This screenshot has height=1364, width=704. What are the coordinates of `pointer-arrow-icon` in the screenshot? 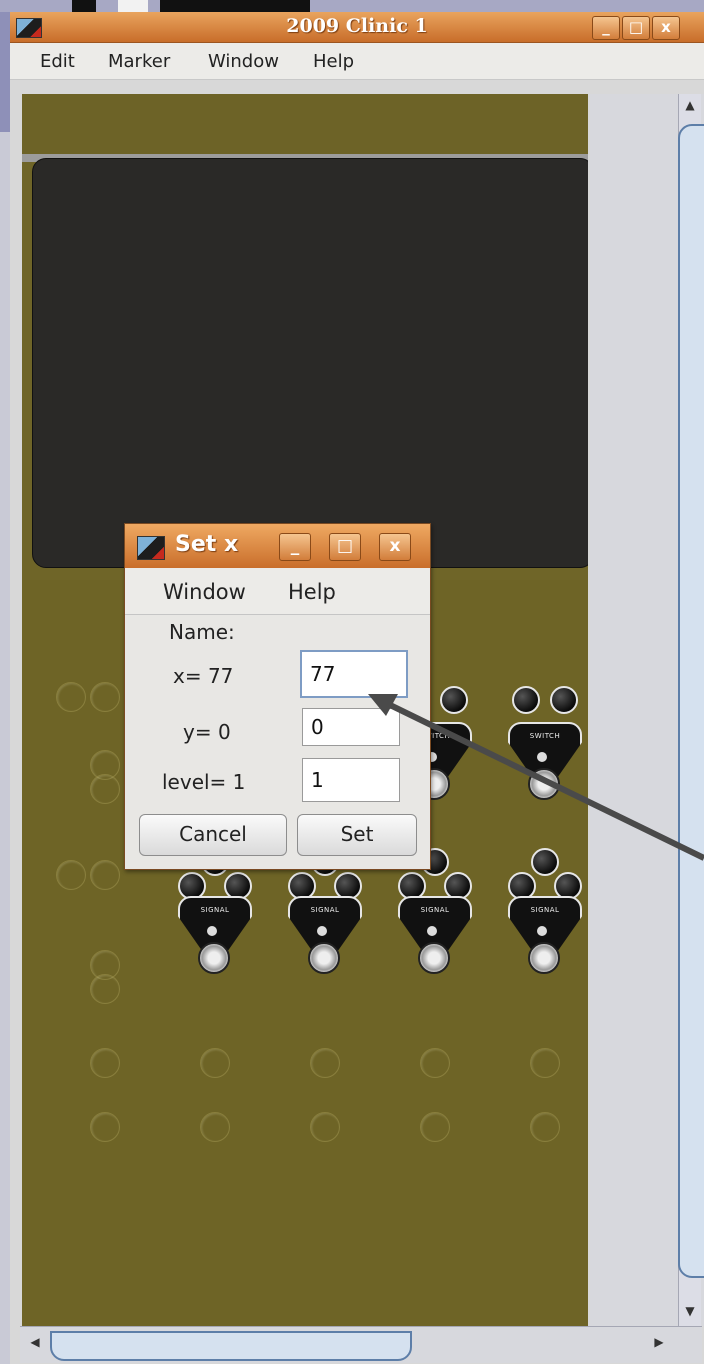 It's located at (536, 777).